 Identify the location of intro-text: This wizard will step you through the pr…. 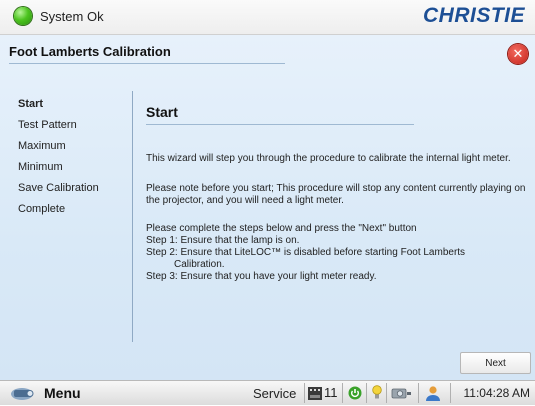
(328, 158).